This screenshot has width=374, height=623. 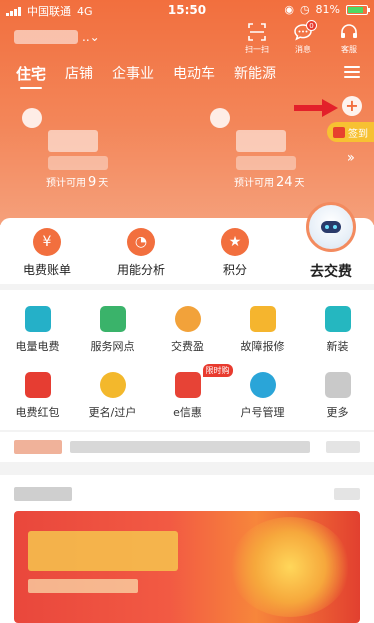 What do you see at coordinates (316, 108) in the screenshot?
I see `red-arrow-annotation` at bounding box center [316, 108].